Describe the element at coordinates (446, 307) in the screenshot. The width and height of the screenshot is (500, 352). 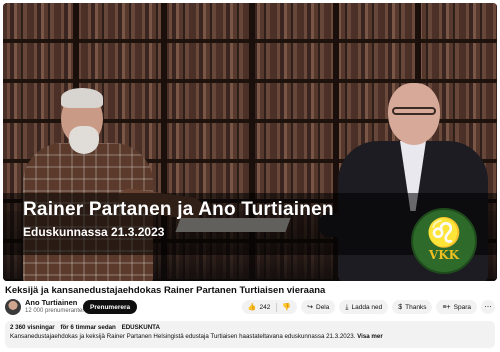
I see `save-icon: ≡+` at that location.